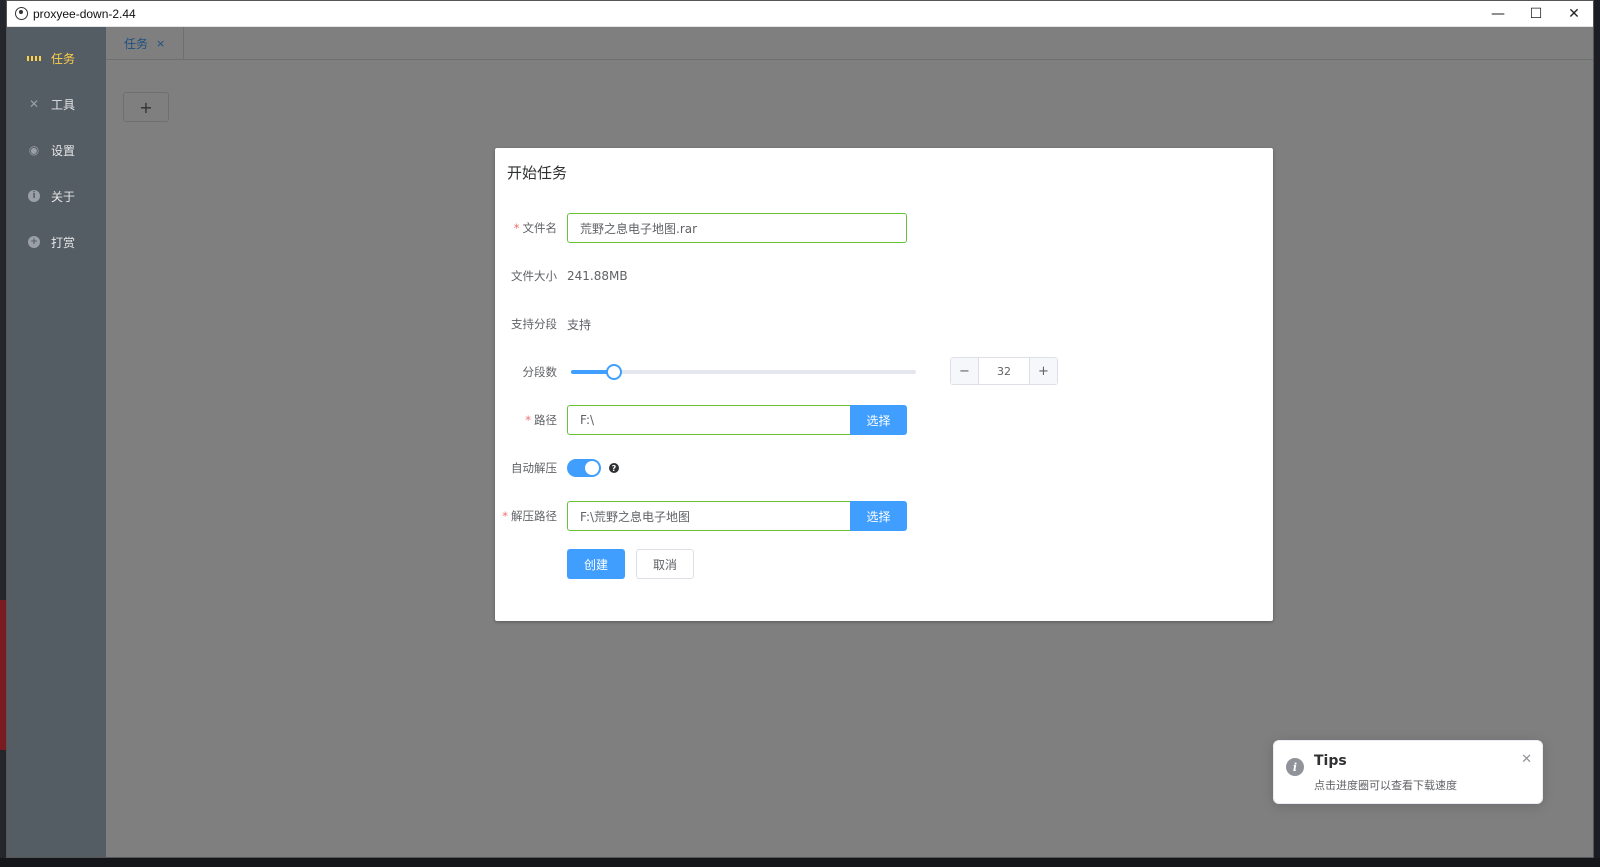  I want to click on auto-unzip-label: 自动解压, so click(534, 468).